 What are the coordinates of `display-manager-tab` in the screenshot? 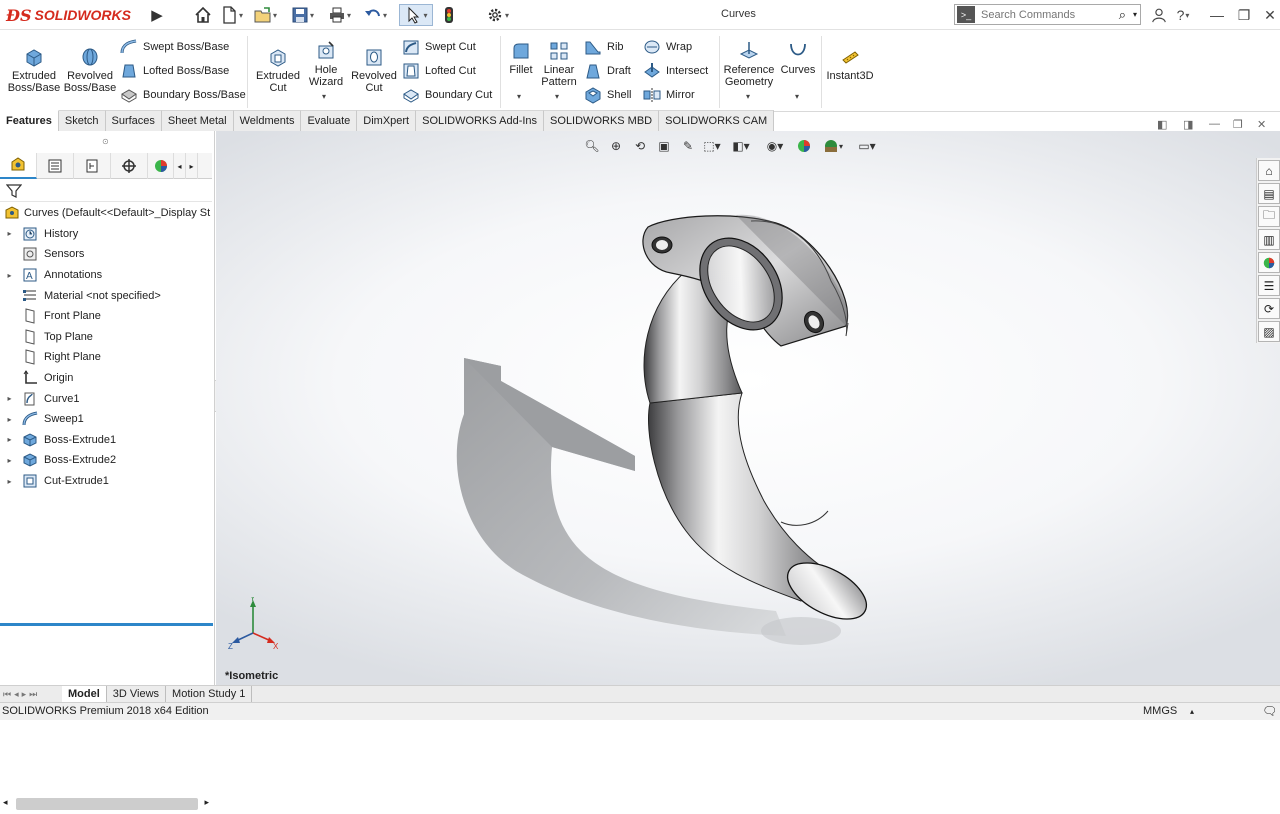 It's located at (161, 166).